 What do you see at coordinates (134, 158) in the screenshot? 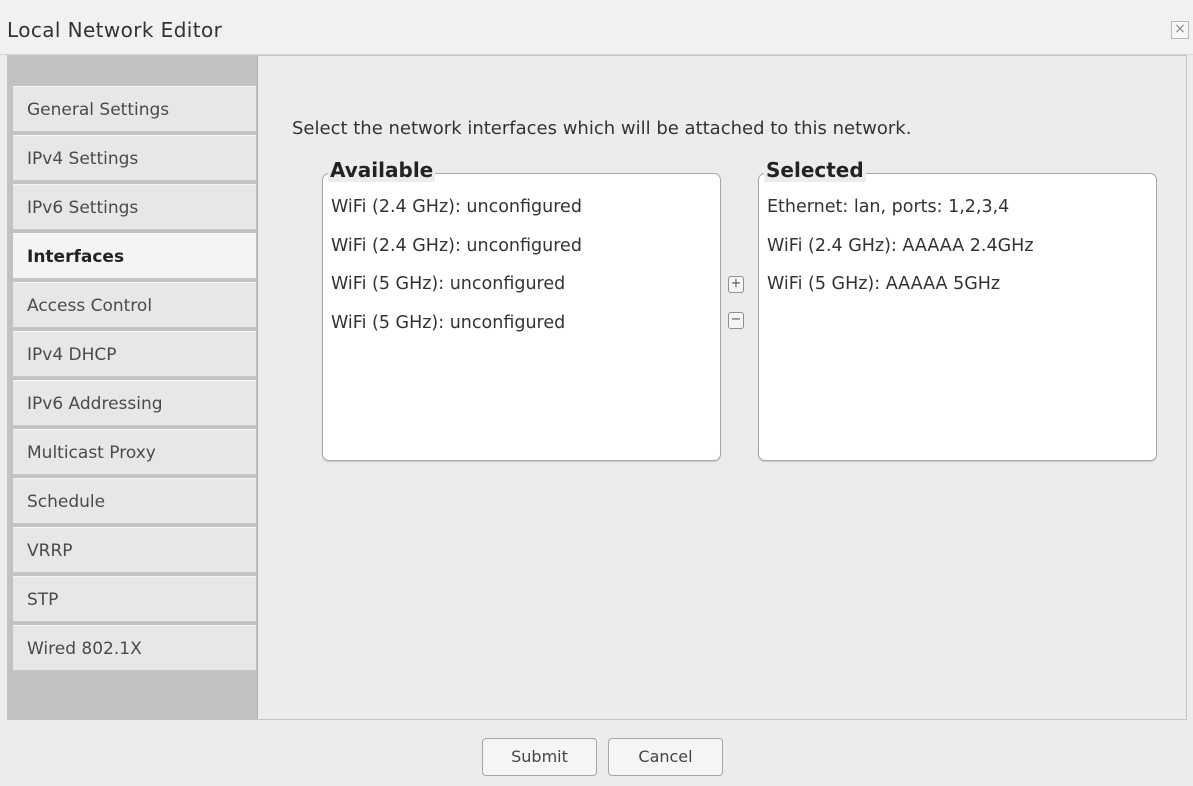
I see `sidebar-item-ipv4-settings: IPv4 Settings` at bounding box center [134, 158].